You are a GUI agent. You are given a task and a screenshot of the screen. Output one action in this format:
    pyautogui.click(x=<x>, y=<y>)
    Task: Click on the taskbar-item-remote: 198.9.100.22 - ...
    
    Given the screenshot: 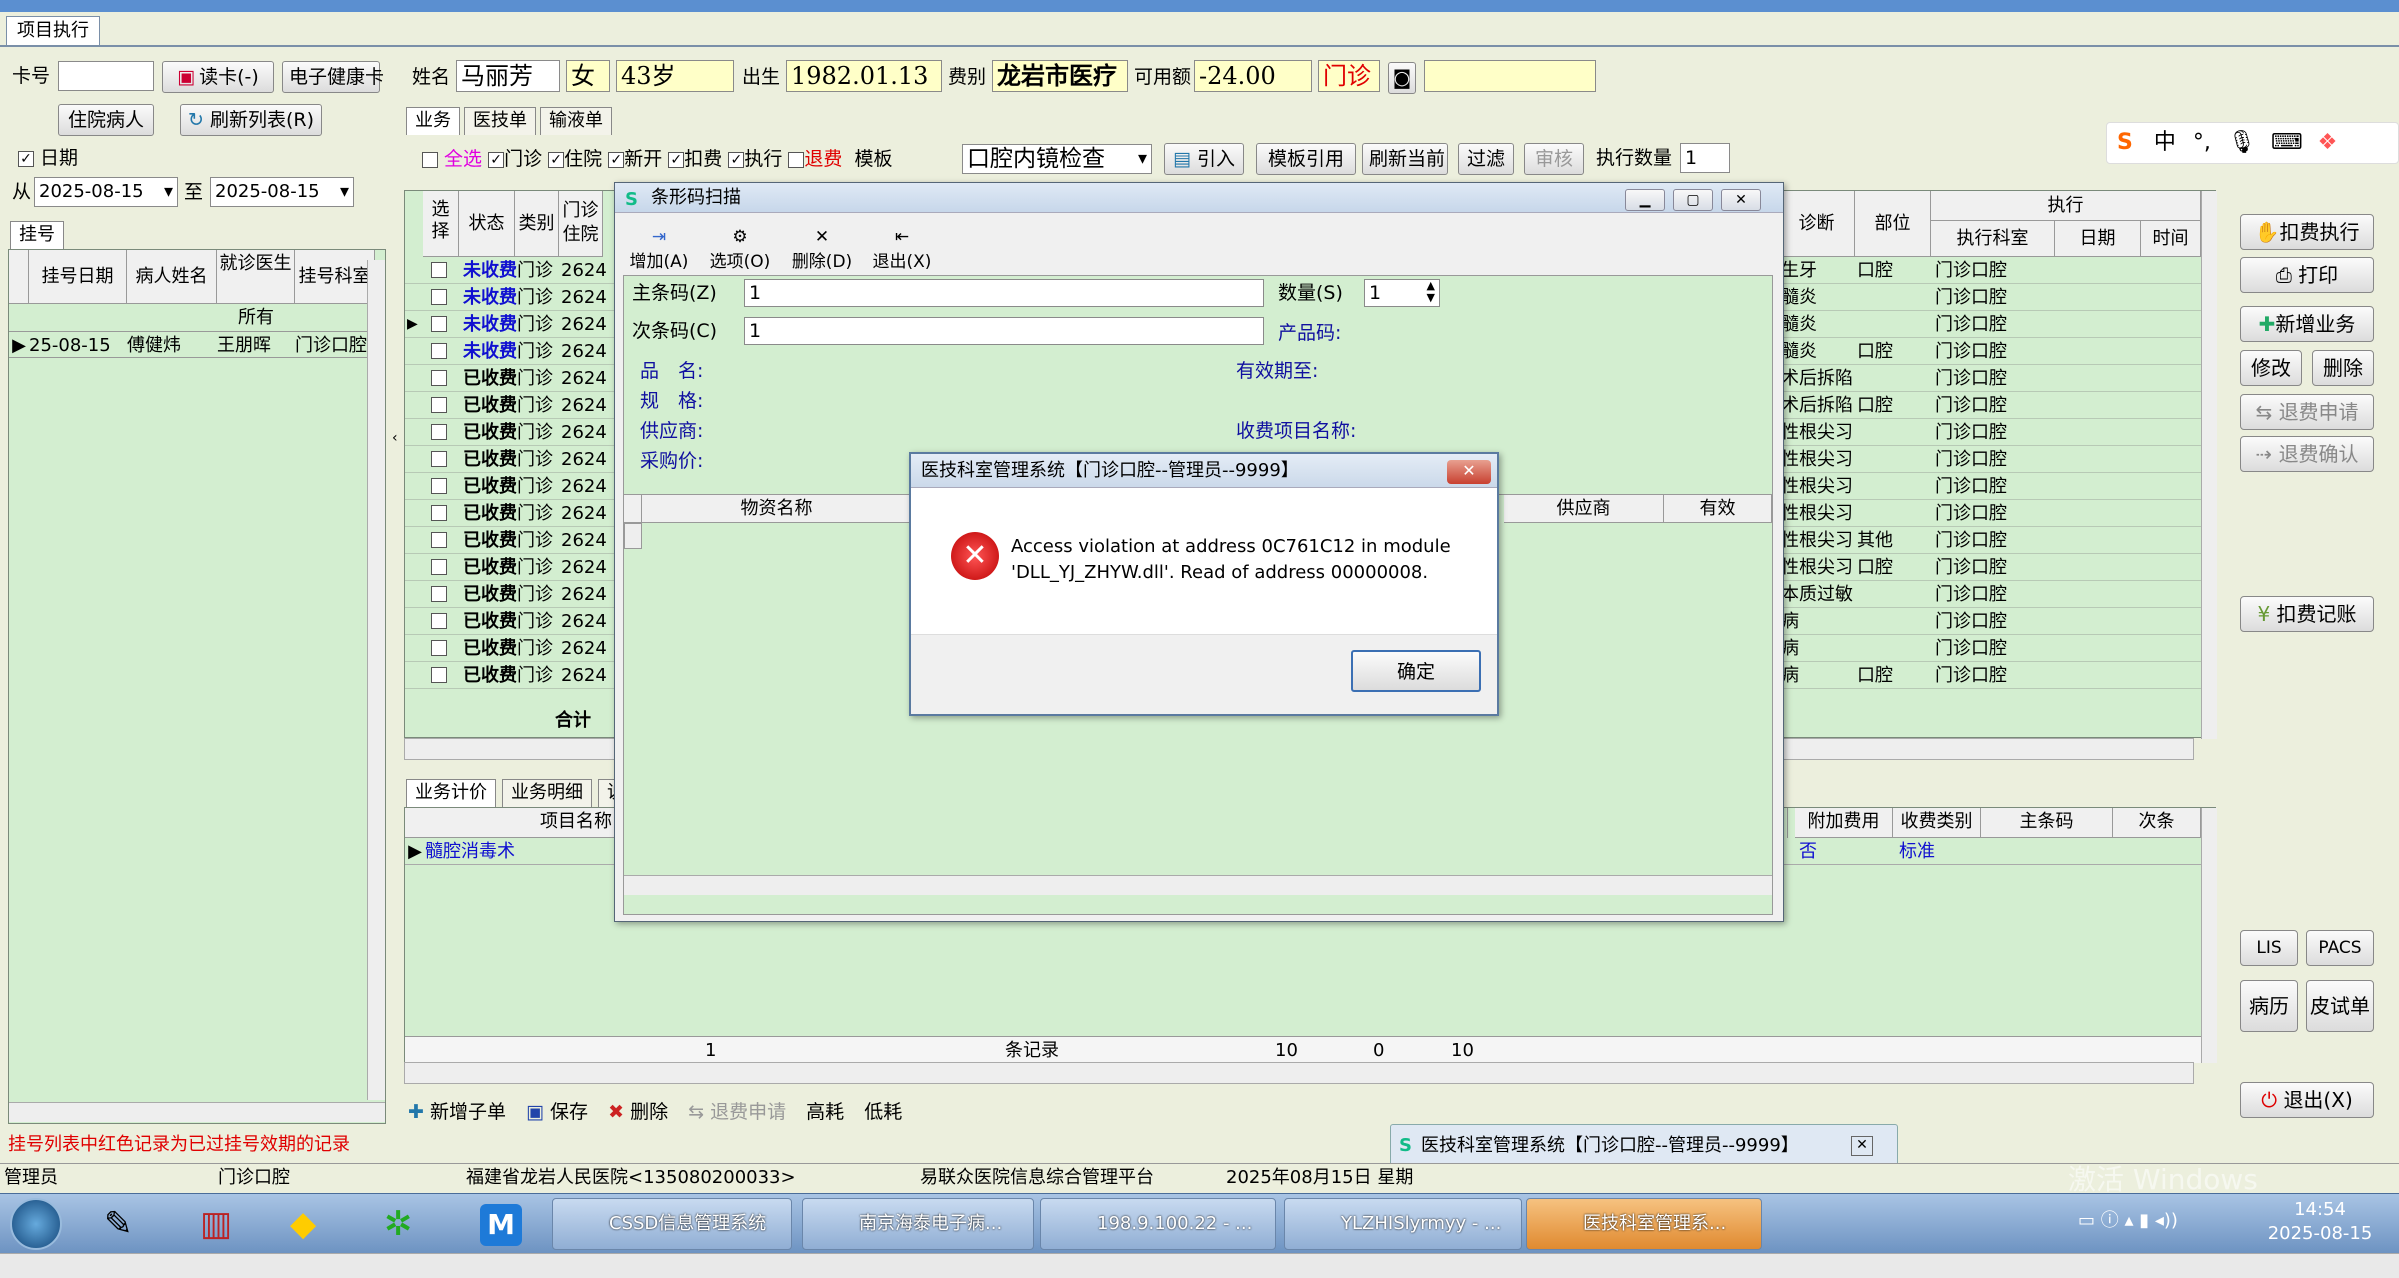 What is the action you would take?
    pyautogui.click(x=1158, y=1224)
    